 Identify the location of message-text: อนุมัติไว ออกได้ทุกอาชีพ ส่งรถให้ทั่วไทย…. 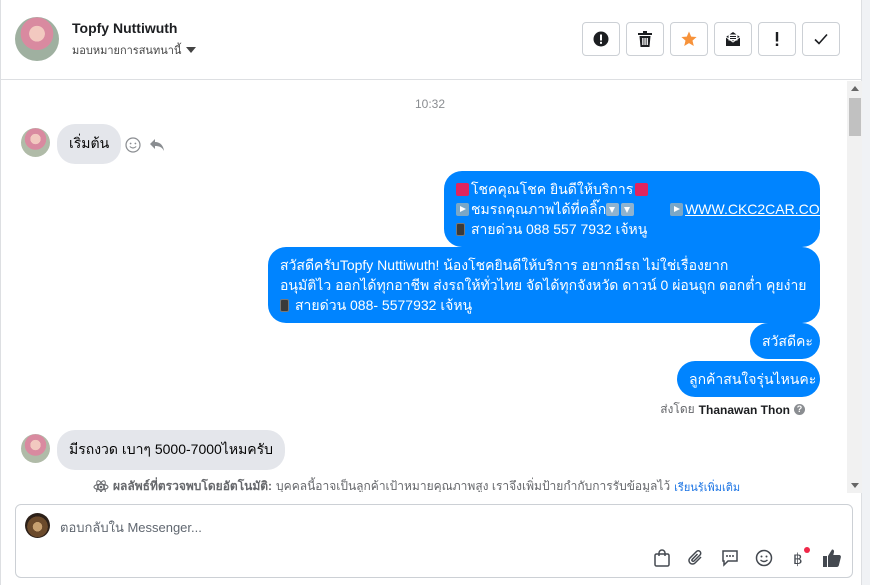
(543, 285).